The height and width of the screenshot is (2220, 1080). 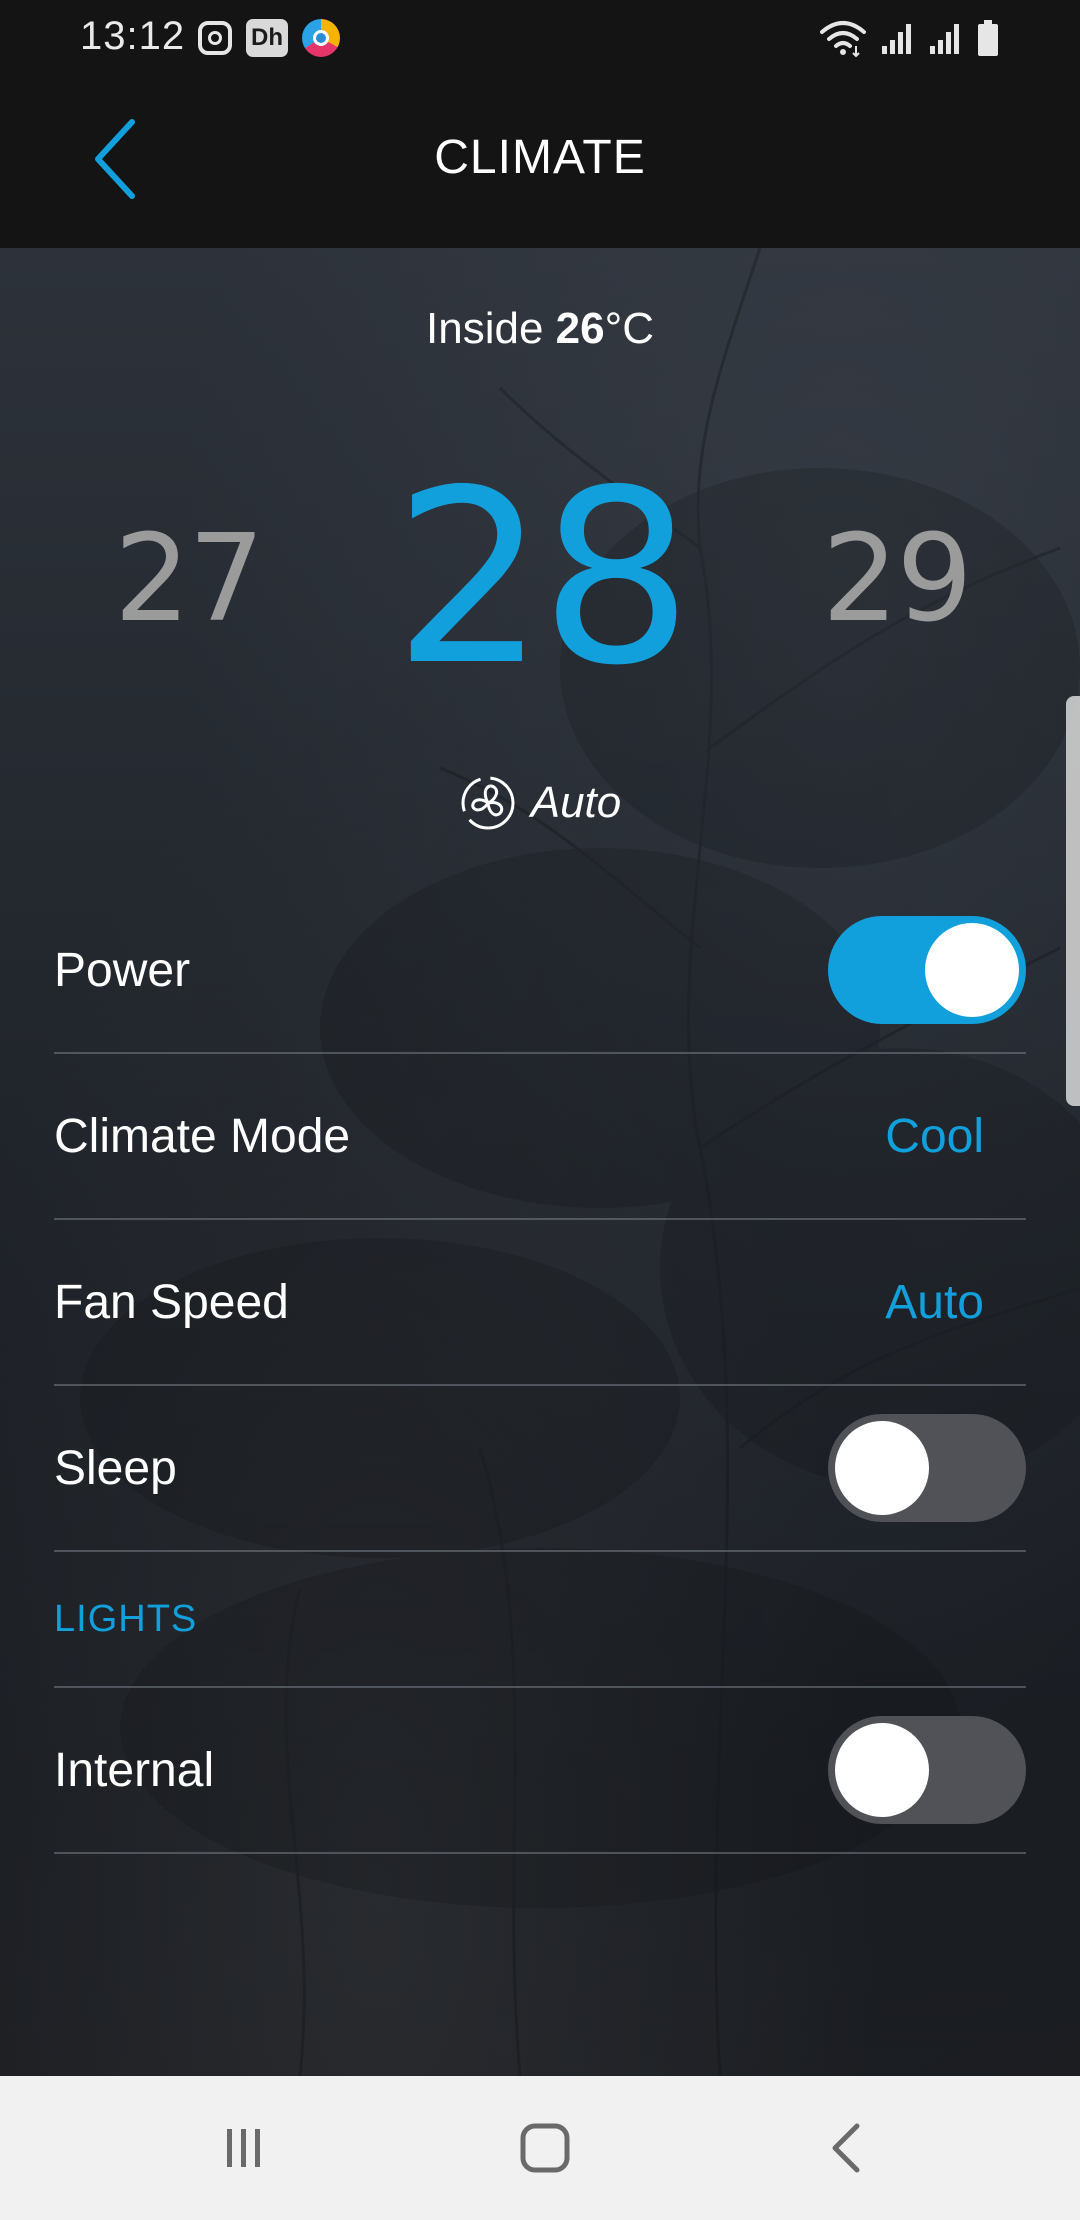 I want to click on dh-app-icon: Dh, so click(x=267, y=38).